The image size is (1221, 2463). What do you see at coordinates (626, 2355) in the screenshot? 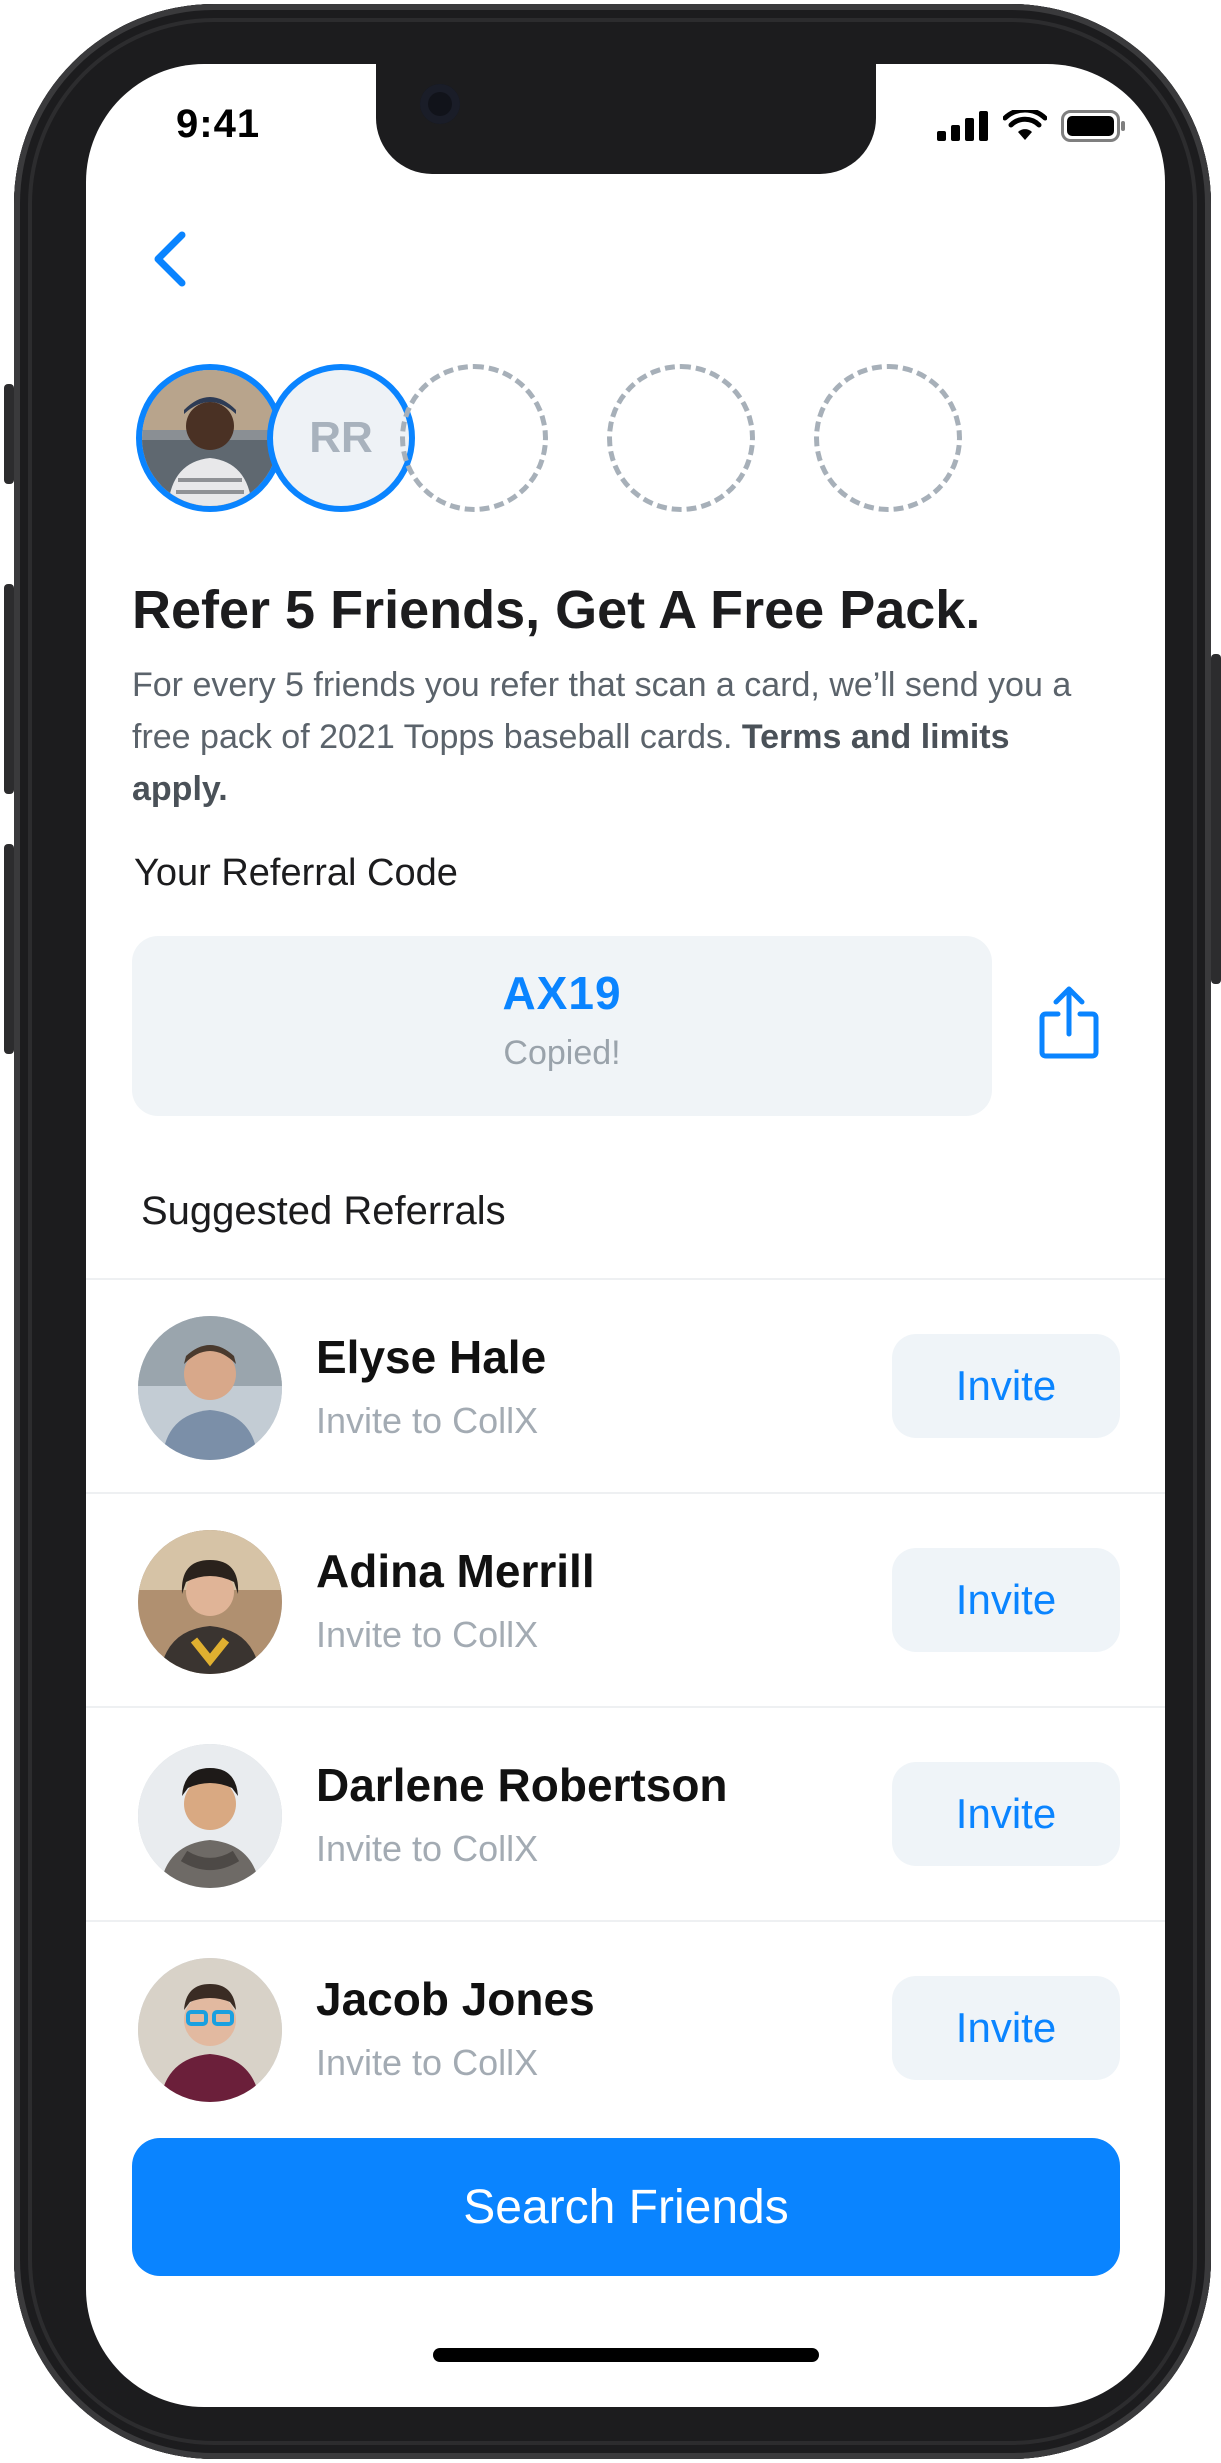
I see `home-indicator` at bounding box center [626, 2355].